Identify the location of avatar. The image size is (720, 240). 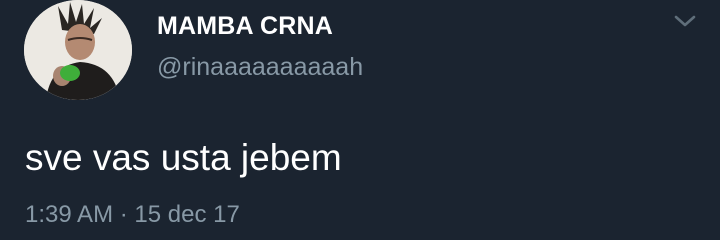
(78, 50).